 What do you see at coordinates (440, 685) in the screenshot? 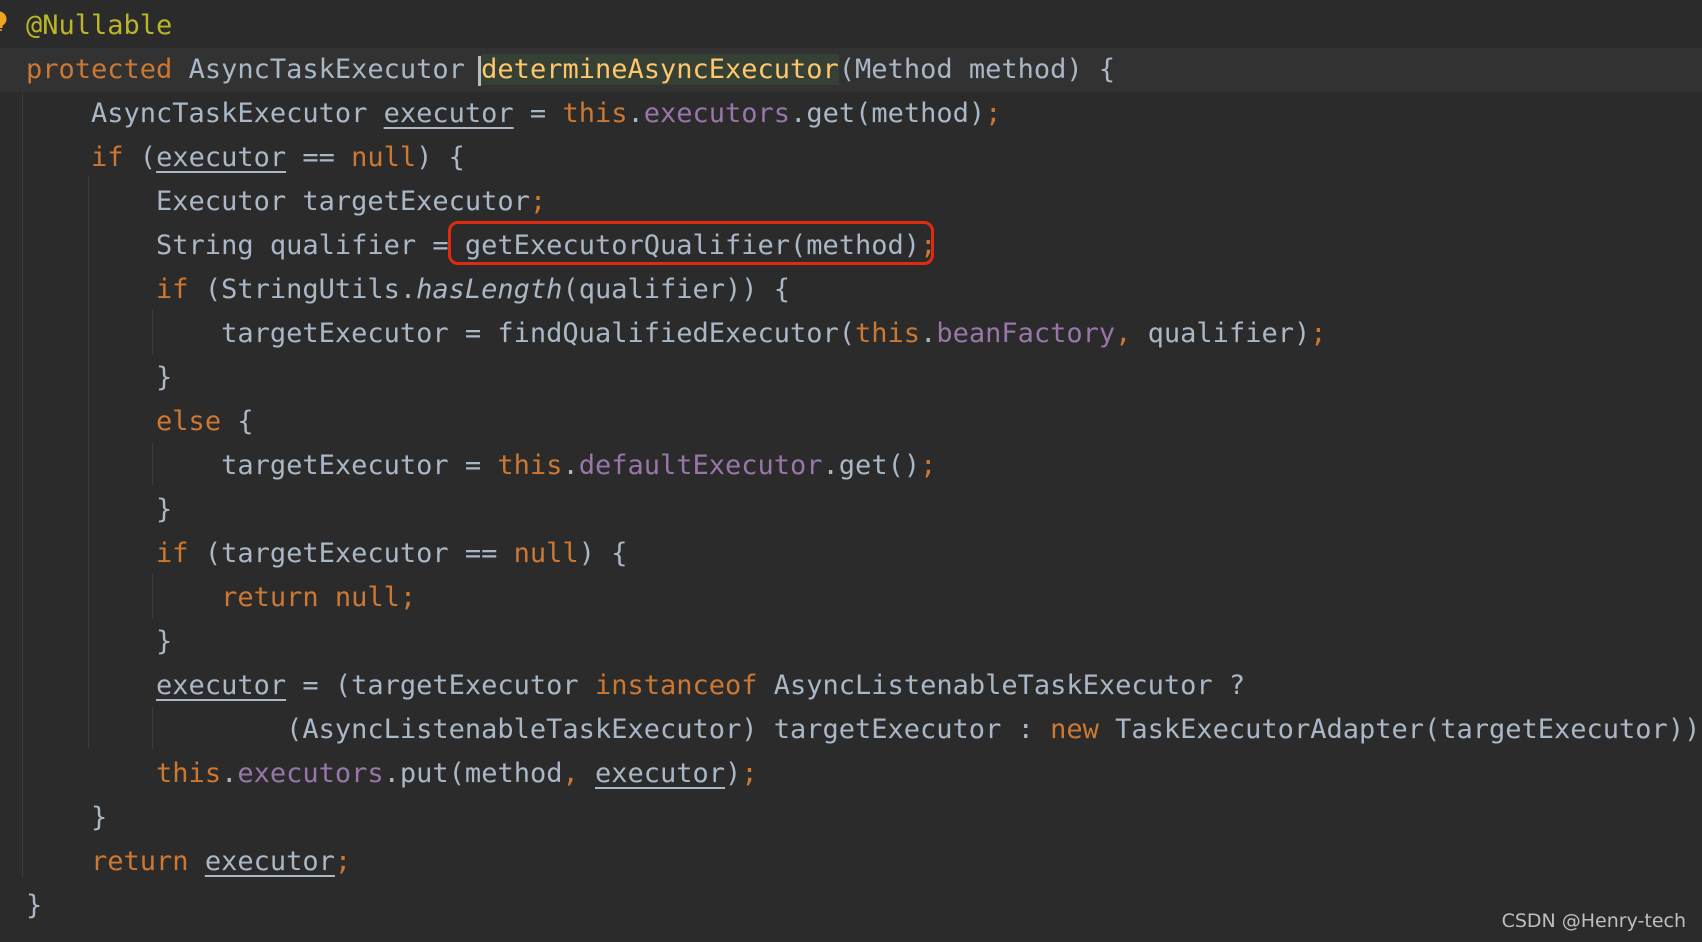
I see `code-token: = (targetExecutor` at bounding box center [440, 685].